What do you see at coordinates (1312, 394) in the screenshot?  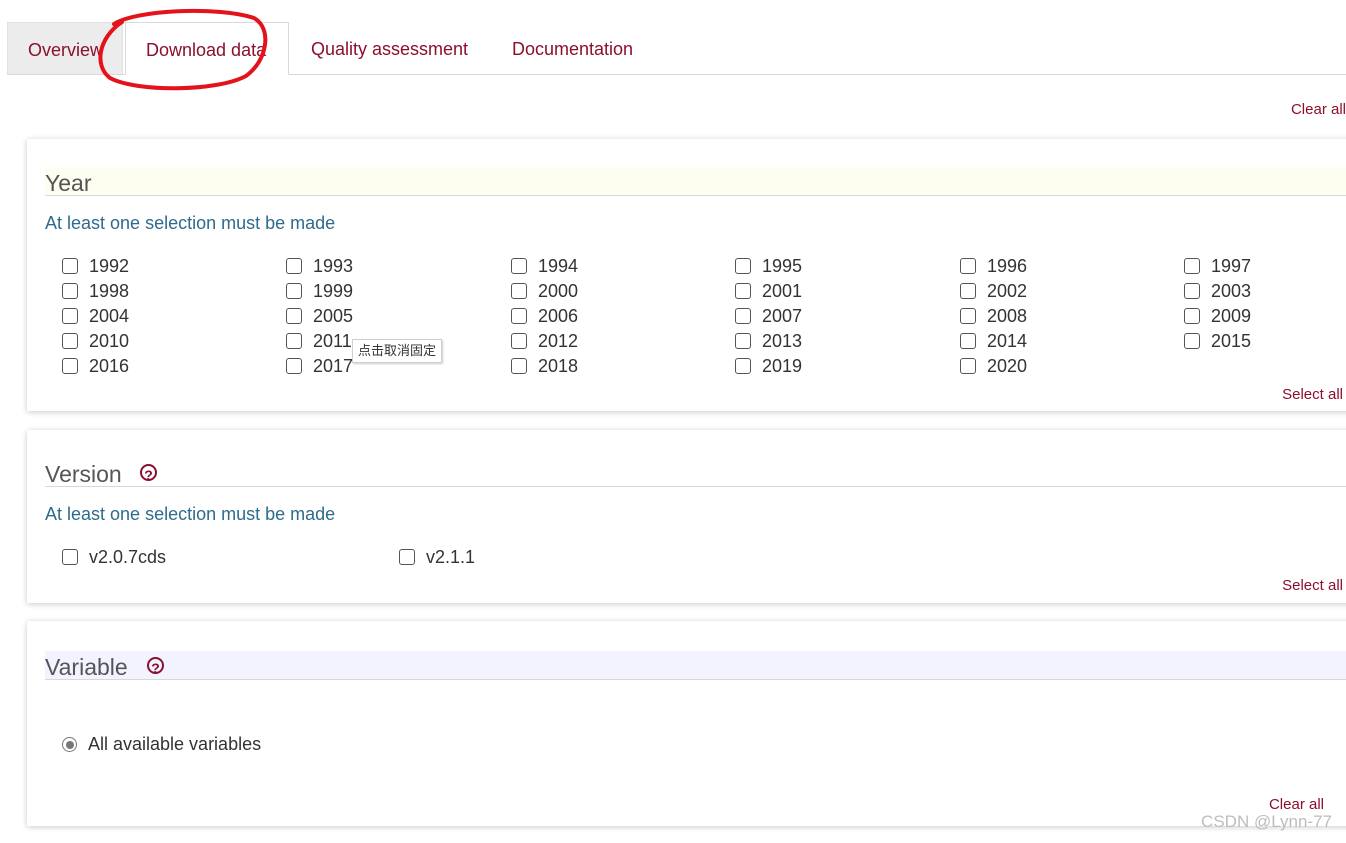 I see `year-select-all-link: Select all` at bounding box center [1312, 394].